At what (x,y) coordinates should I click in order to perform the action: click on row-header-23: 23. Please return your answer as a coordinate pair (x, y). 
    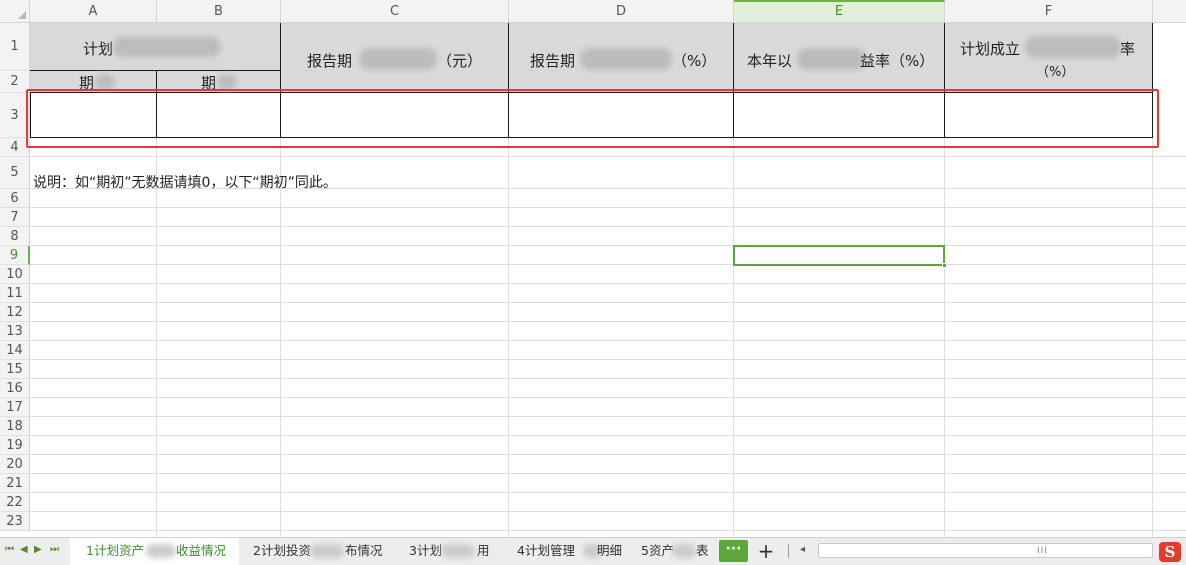
    Looking at the image, I should click on (15, 521).